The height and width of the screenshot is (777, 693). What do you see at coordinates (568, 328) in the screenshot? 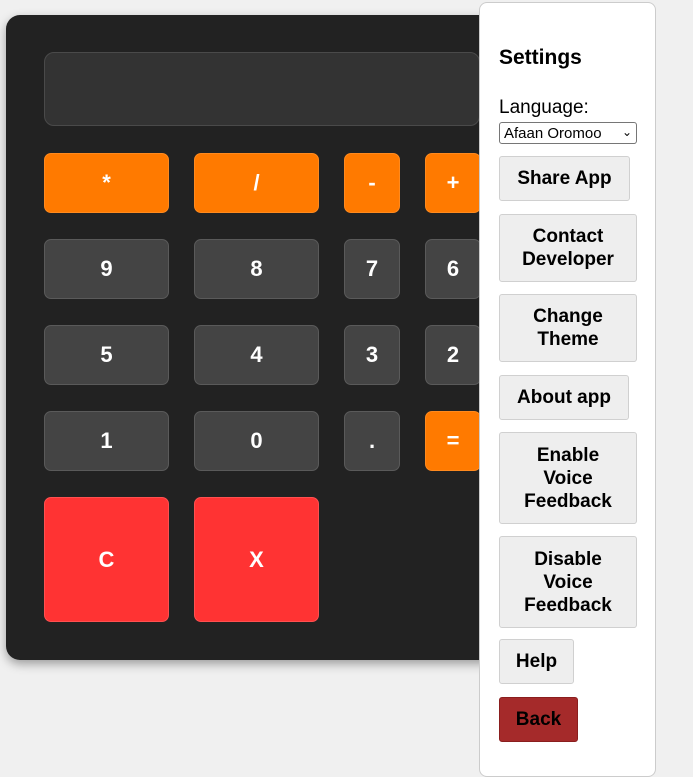
I see `change-theme-button: Change Theme` at bounding box center [568, 328].